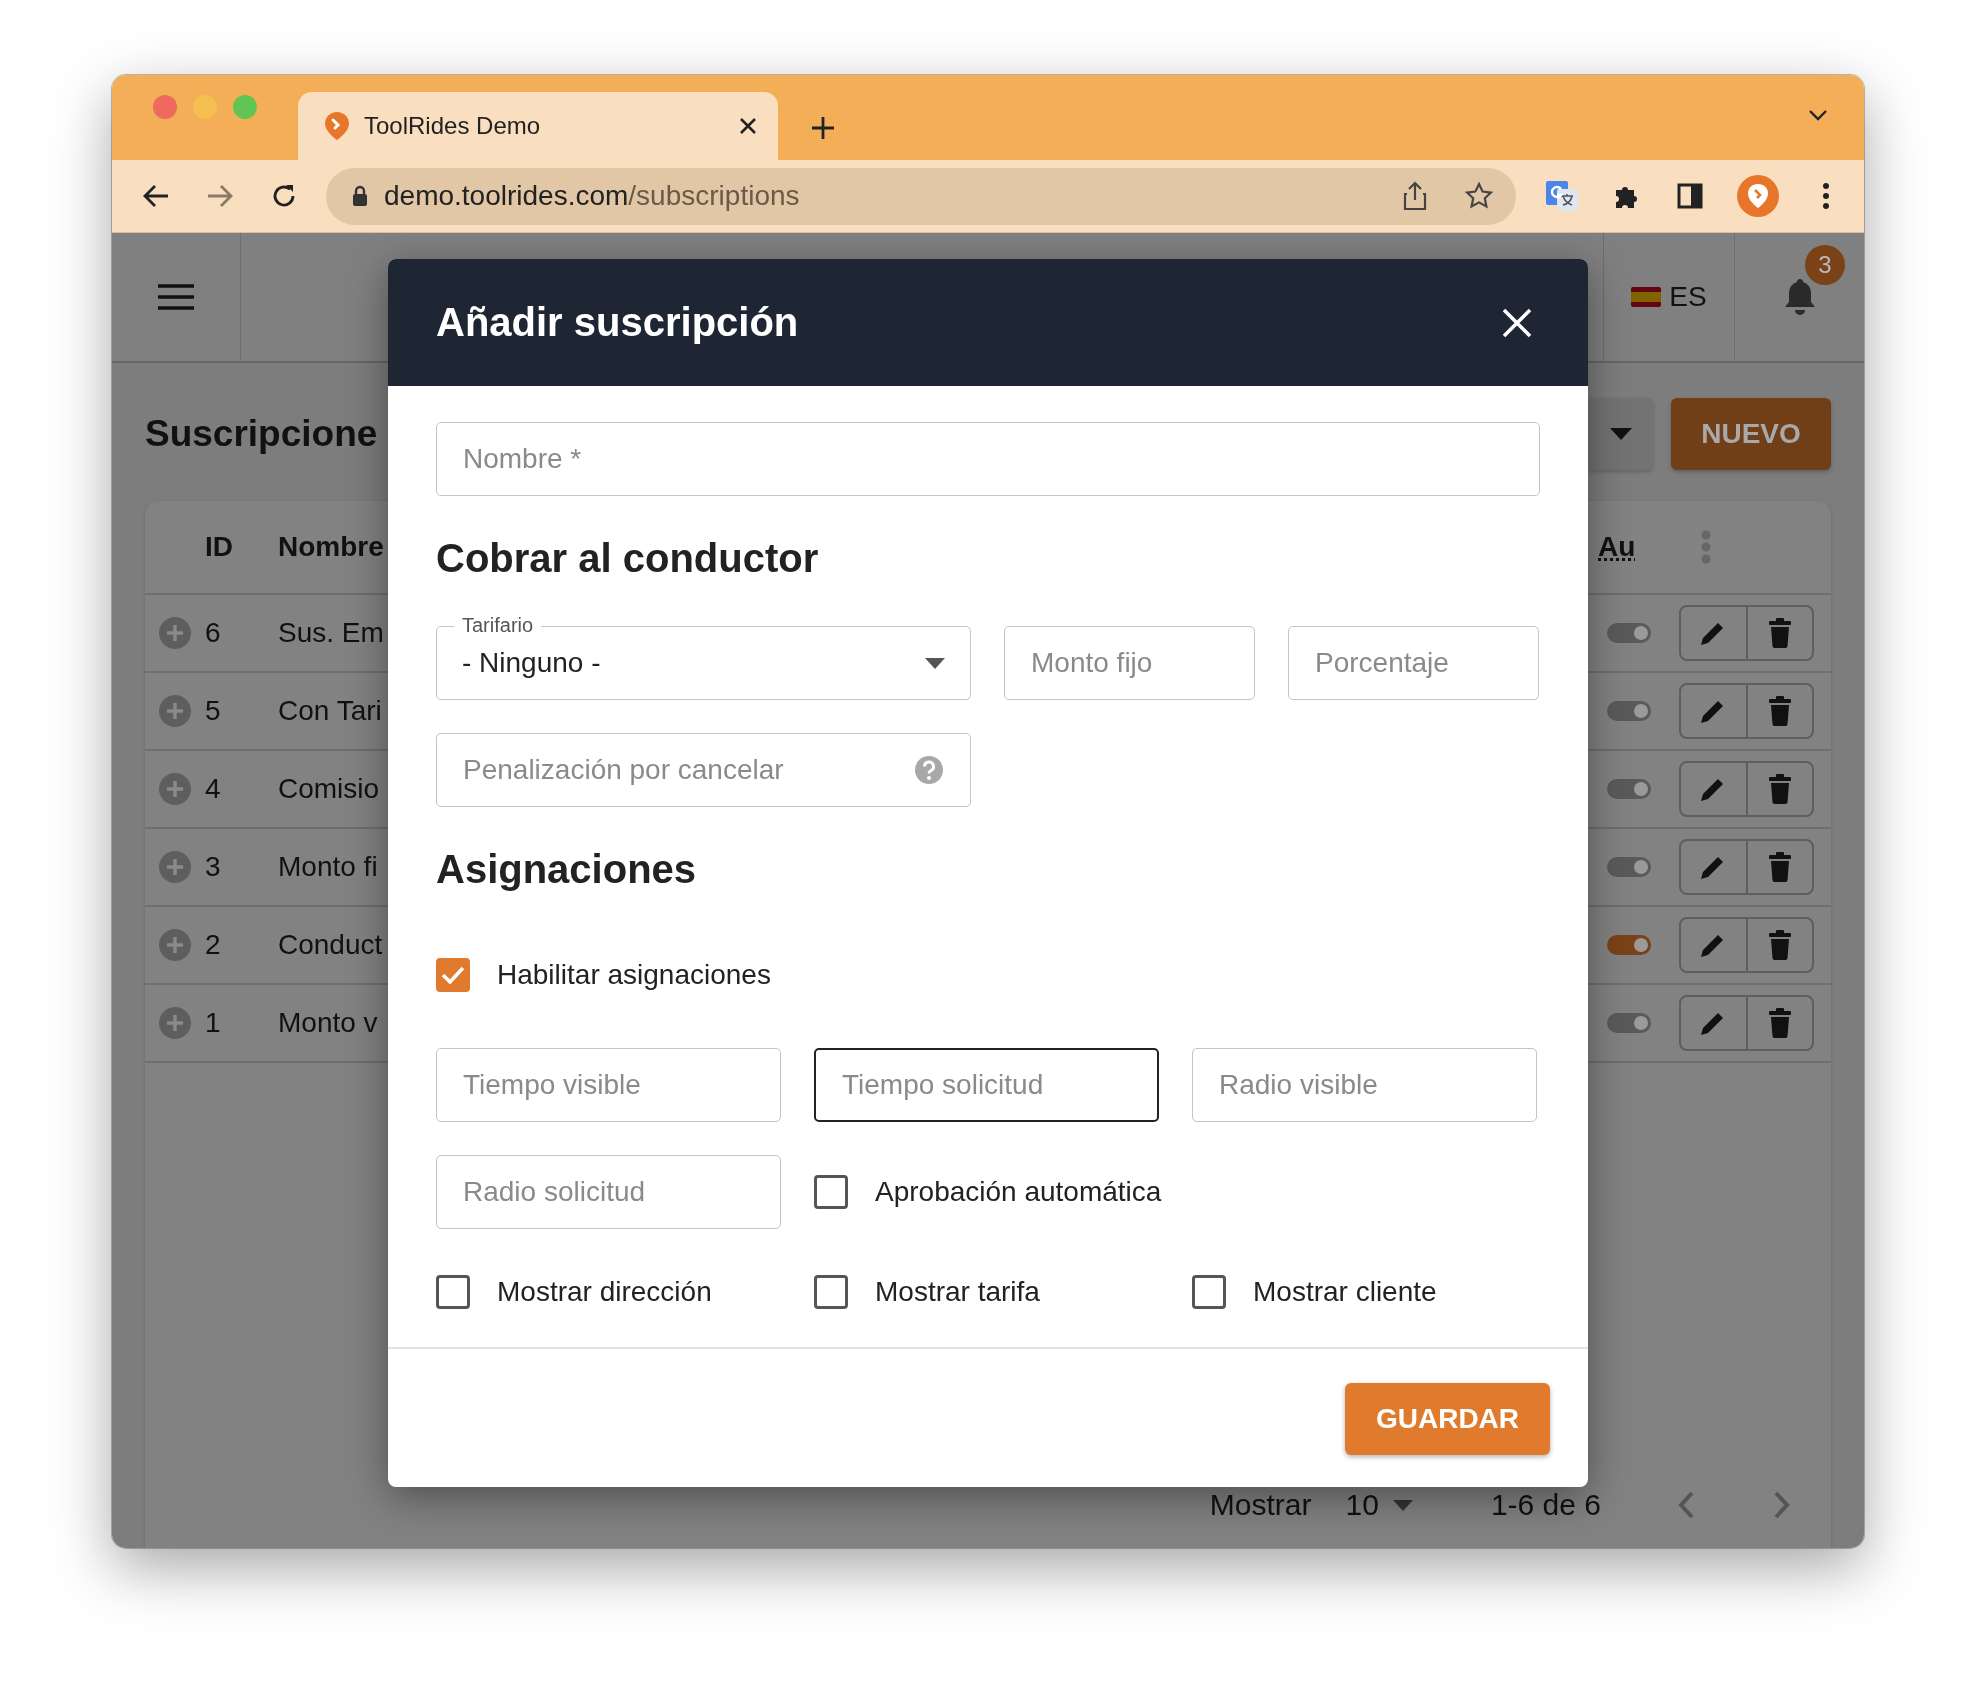 The height and width of the screenshot is (1696, 1976). I want to click on table-cell: Monto fi, so click(328, 867).